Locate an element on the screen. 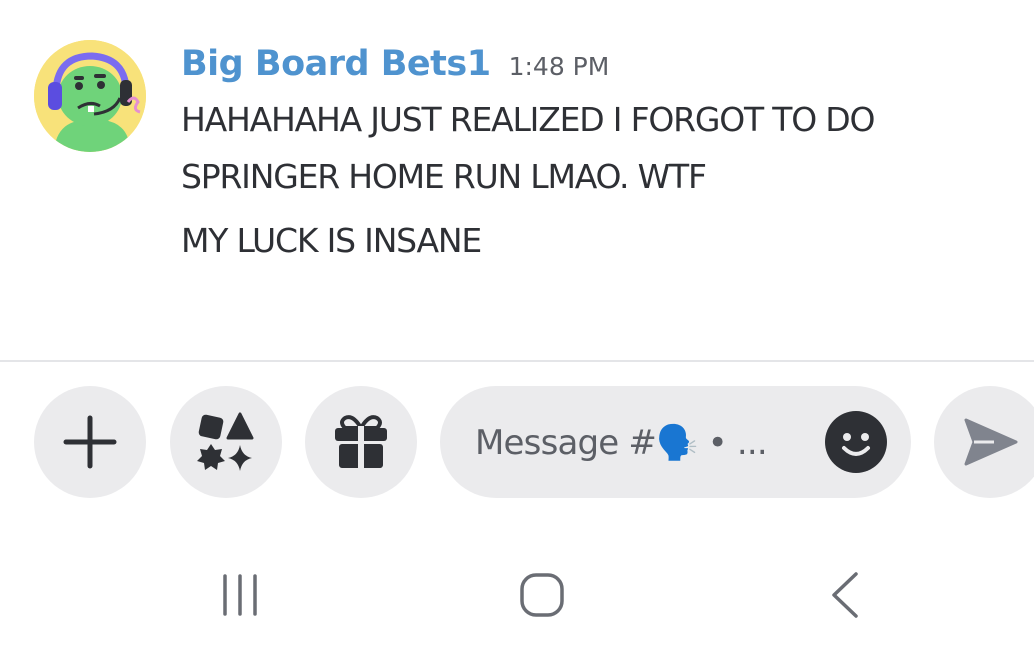 This screenshot has height=656, width=1034. home-icon is located at coordinates (542, 595).